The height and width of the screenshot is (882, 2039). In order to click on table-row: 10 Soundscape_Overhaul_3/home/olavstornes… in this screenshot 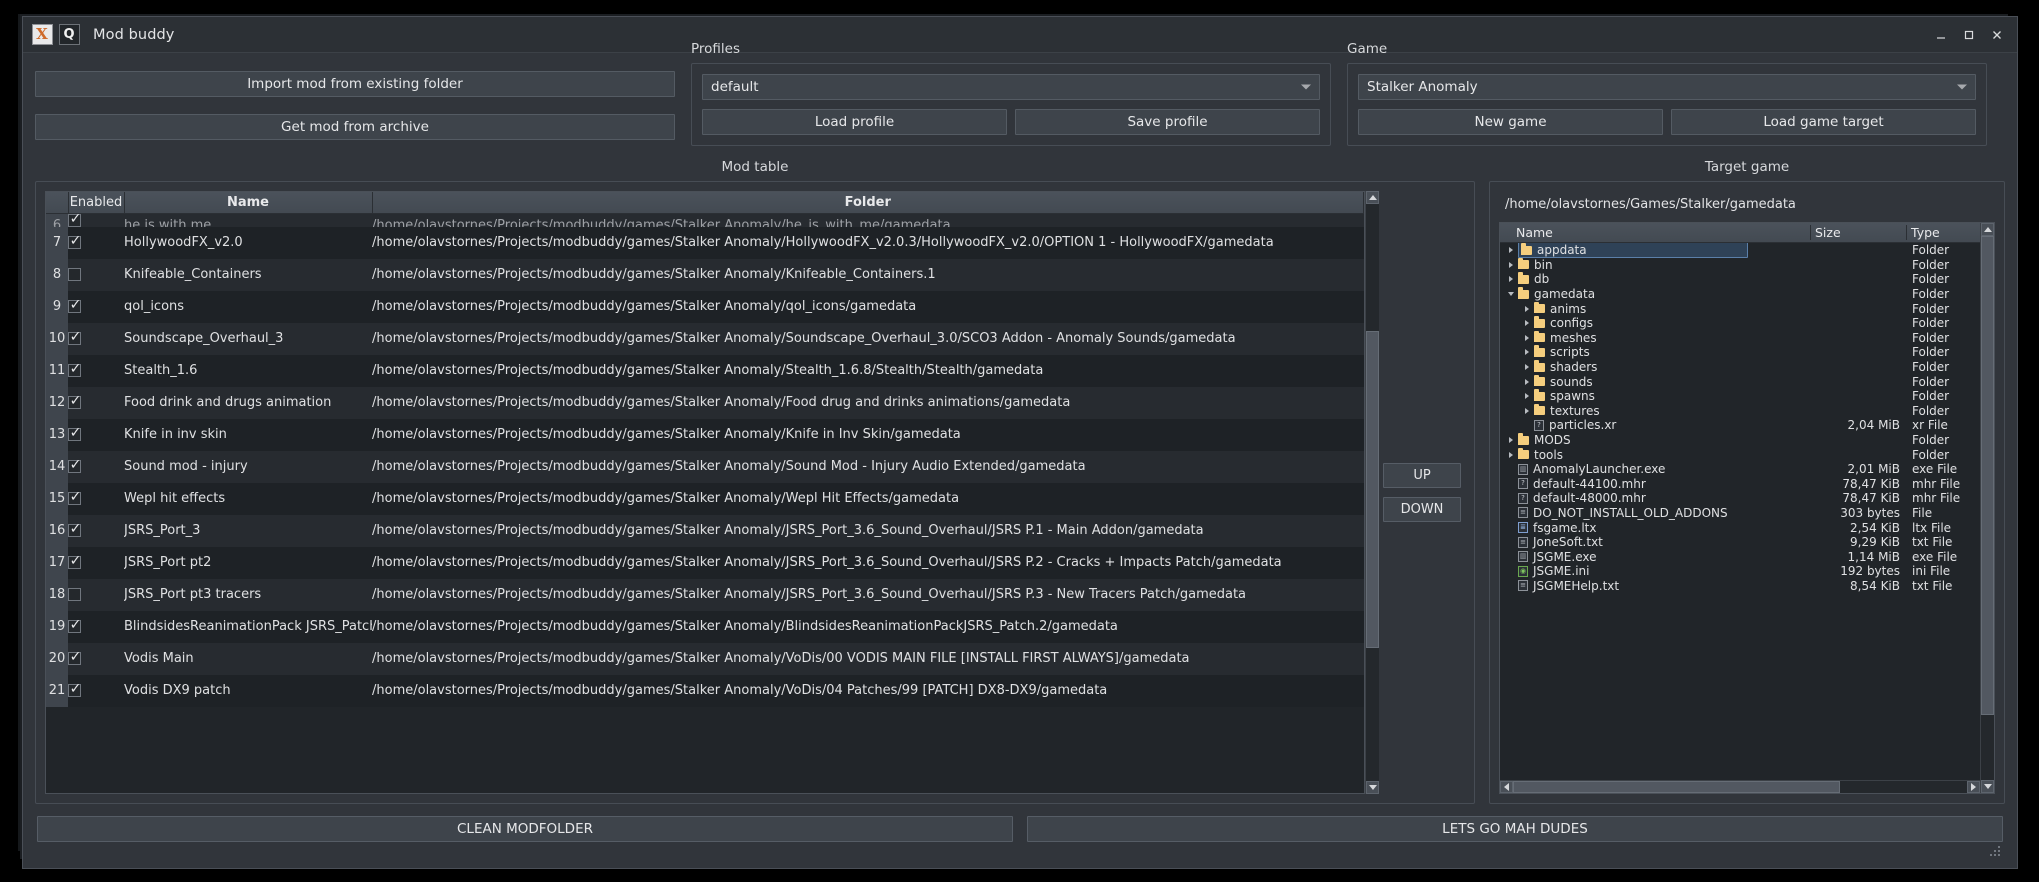, I will do `click(705, 338)`.